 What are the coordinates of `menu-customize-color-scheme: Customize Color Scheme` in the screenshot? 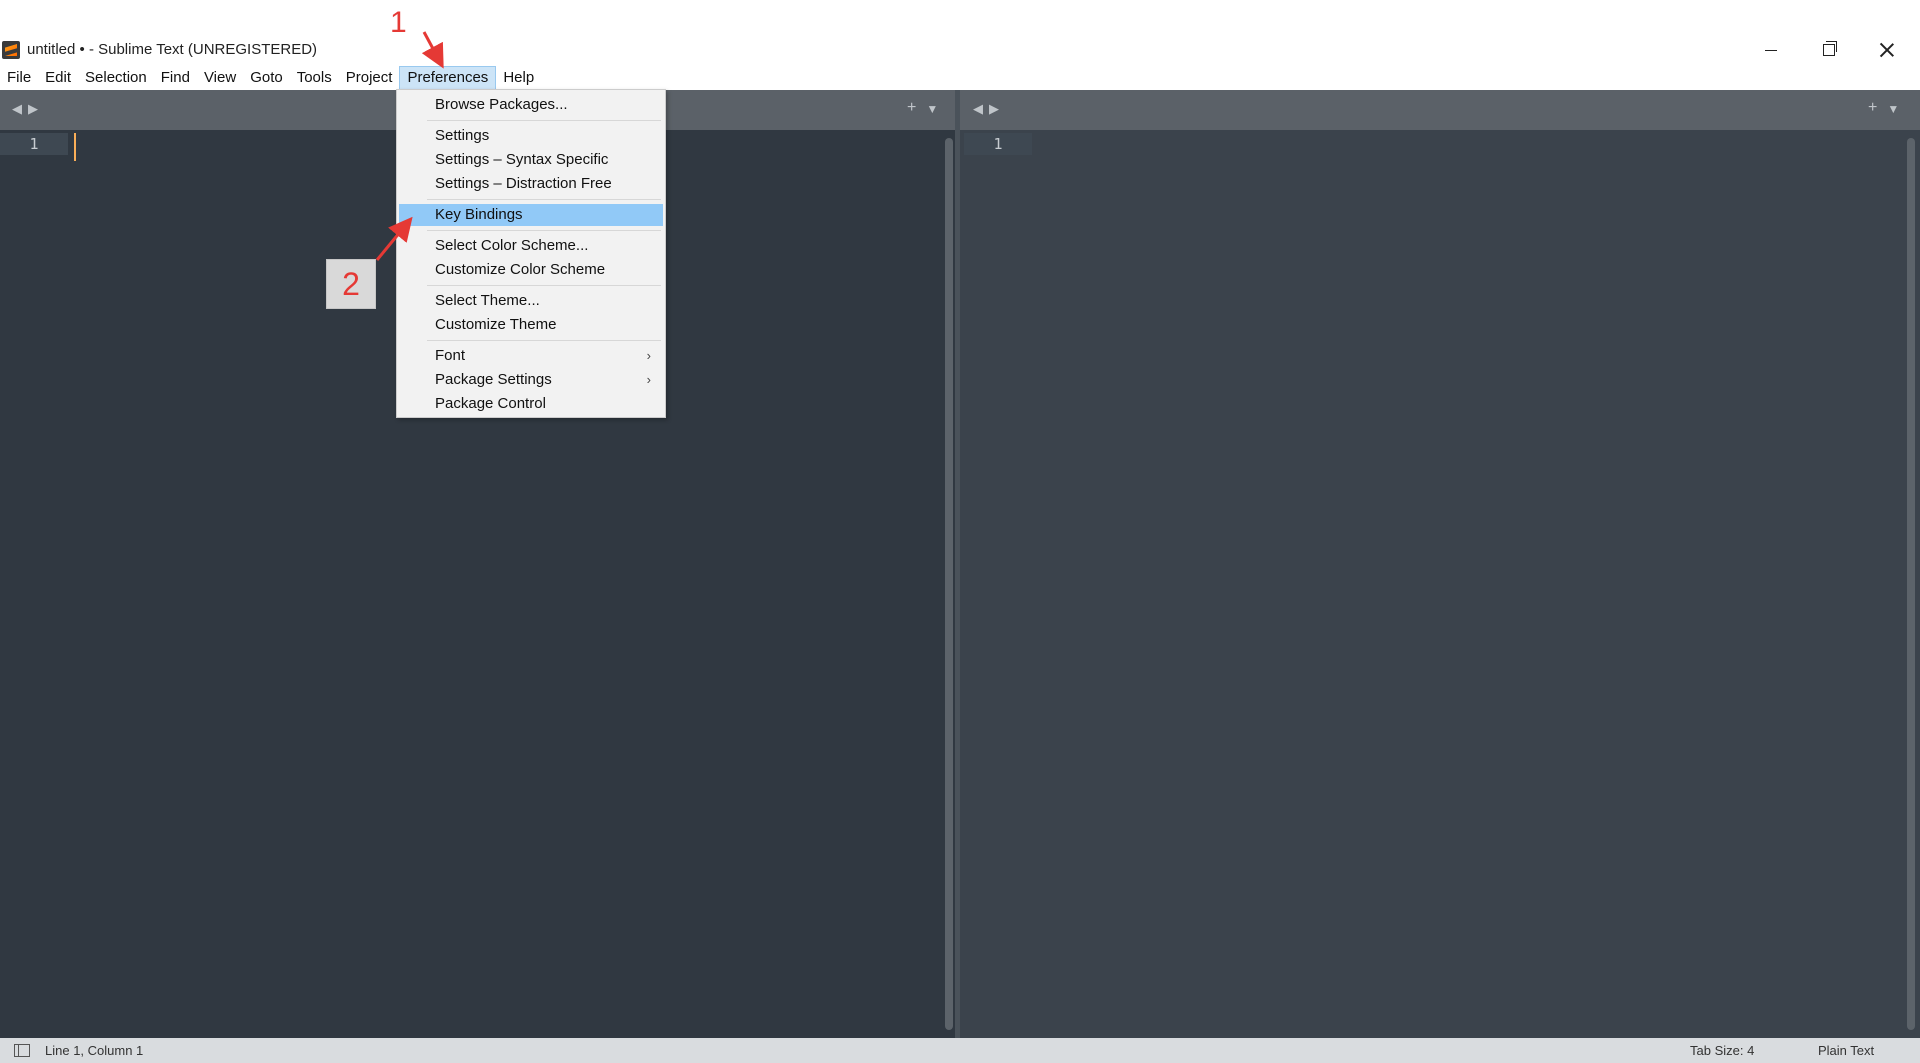 It's located at (531, 270).